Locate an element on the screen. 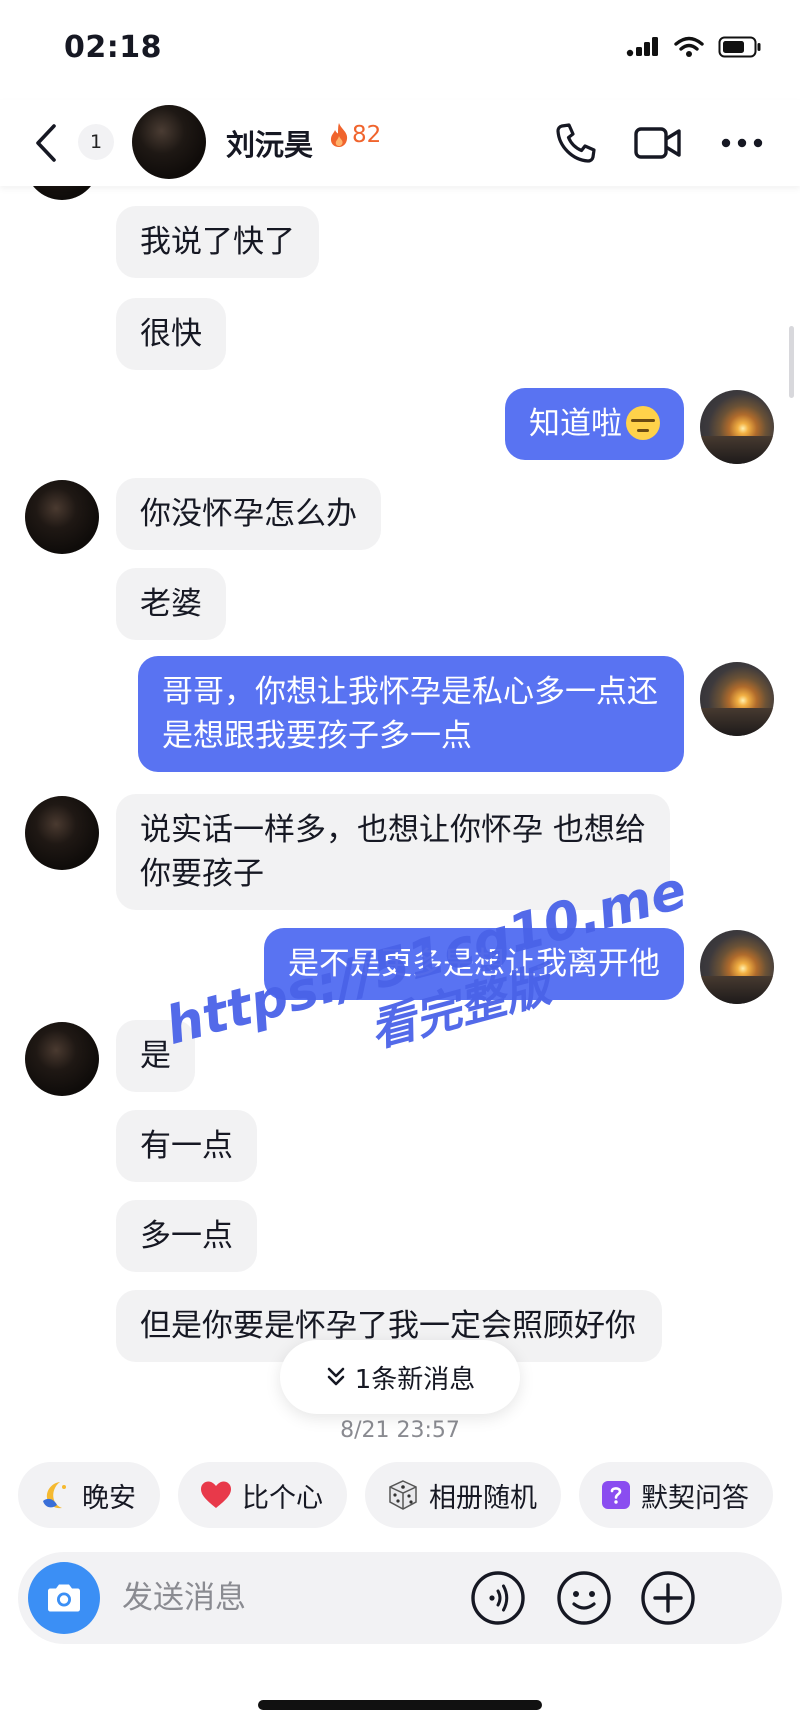 This screenshot has height=1733, width=800. quick-actions-bar: 晚安 比个心 相册随机 默契问答 is located at coordinates (395, 1495).